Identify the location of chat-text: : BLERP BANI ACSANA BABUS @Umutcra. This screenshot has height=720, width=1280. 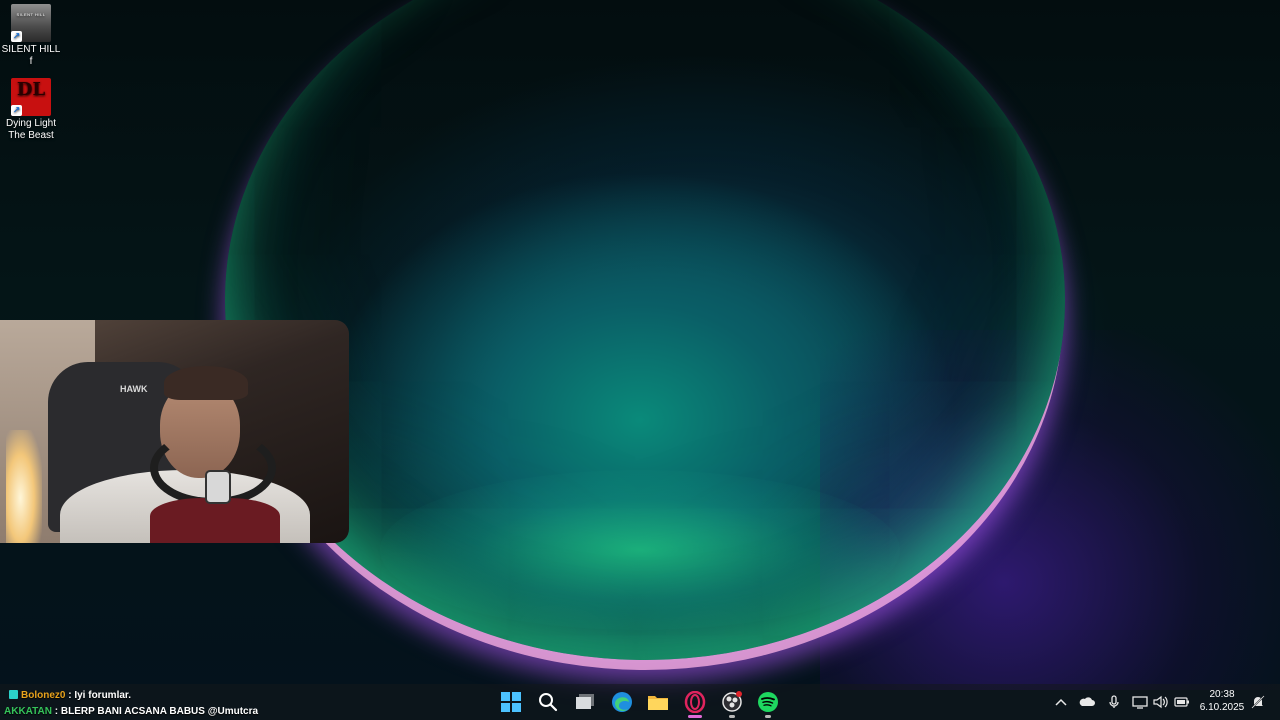
(156, 711).